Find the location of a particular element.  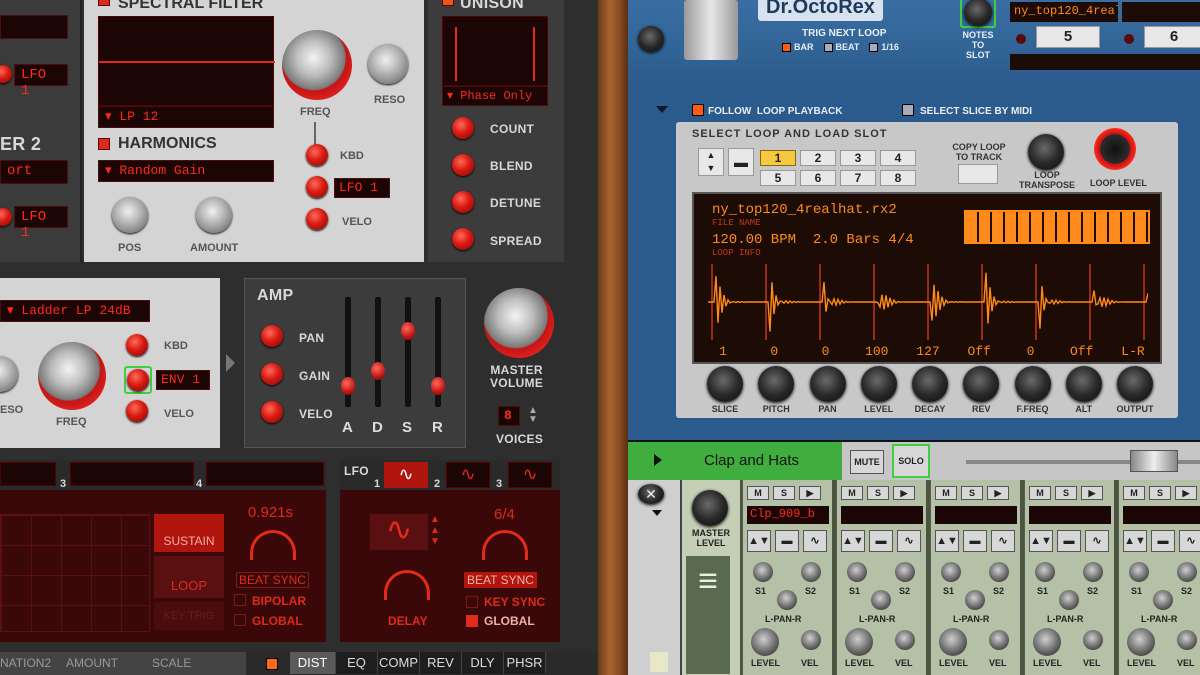

slot5-button: 5 is located at coordinates (1068, 37).